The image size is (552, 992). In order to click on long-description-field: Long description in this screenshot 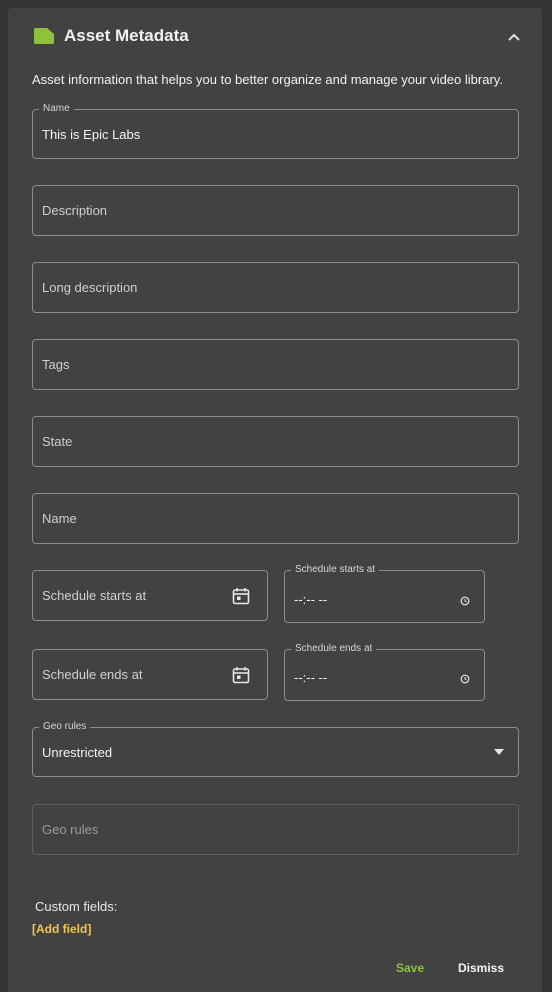, I will do `click(275, 287)`.